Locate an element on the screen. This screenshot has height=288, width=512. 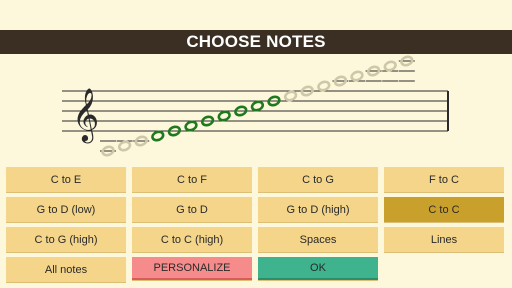
range-button-all-notes: All notes is located at coordinates (66, 269).